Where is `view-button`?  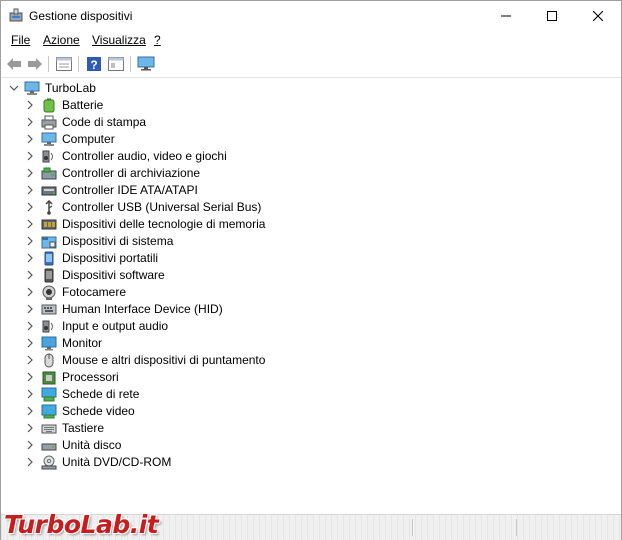
view-button is located at coordinates (116, 64).